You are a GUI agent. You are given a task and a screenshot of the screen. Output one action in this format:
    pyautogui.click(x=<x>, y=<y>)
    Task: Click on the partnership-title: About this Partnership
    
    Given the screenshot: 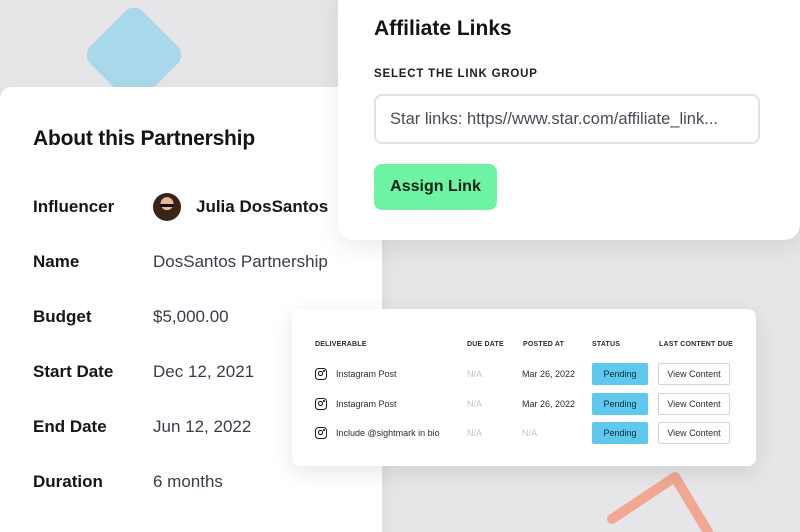 What is the action you would take?
    pyautogui.click(x=144, y=138)
    